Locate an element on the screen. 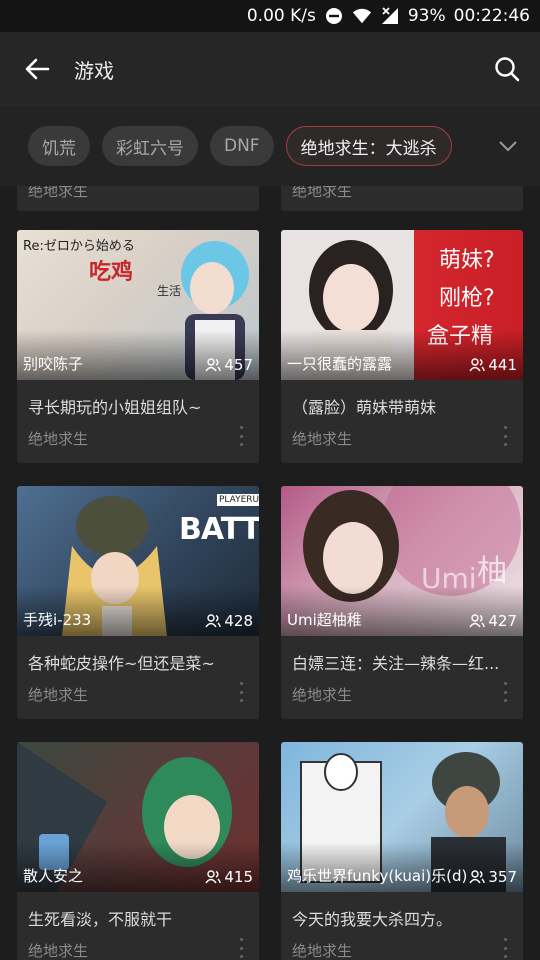 The width and height of the screenshot is (540, 960). thumb-caption: 柚 is located at coordinates (492, 571).